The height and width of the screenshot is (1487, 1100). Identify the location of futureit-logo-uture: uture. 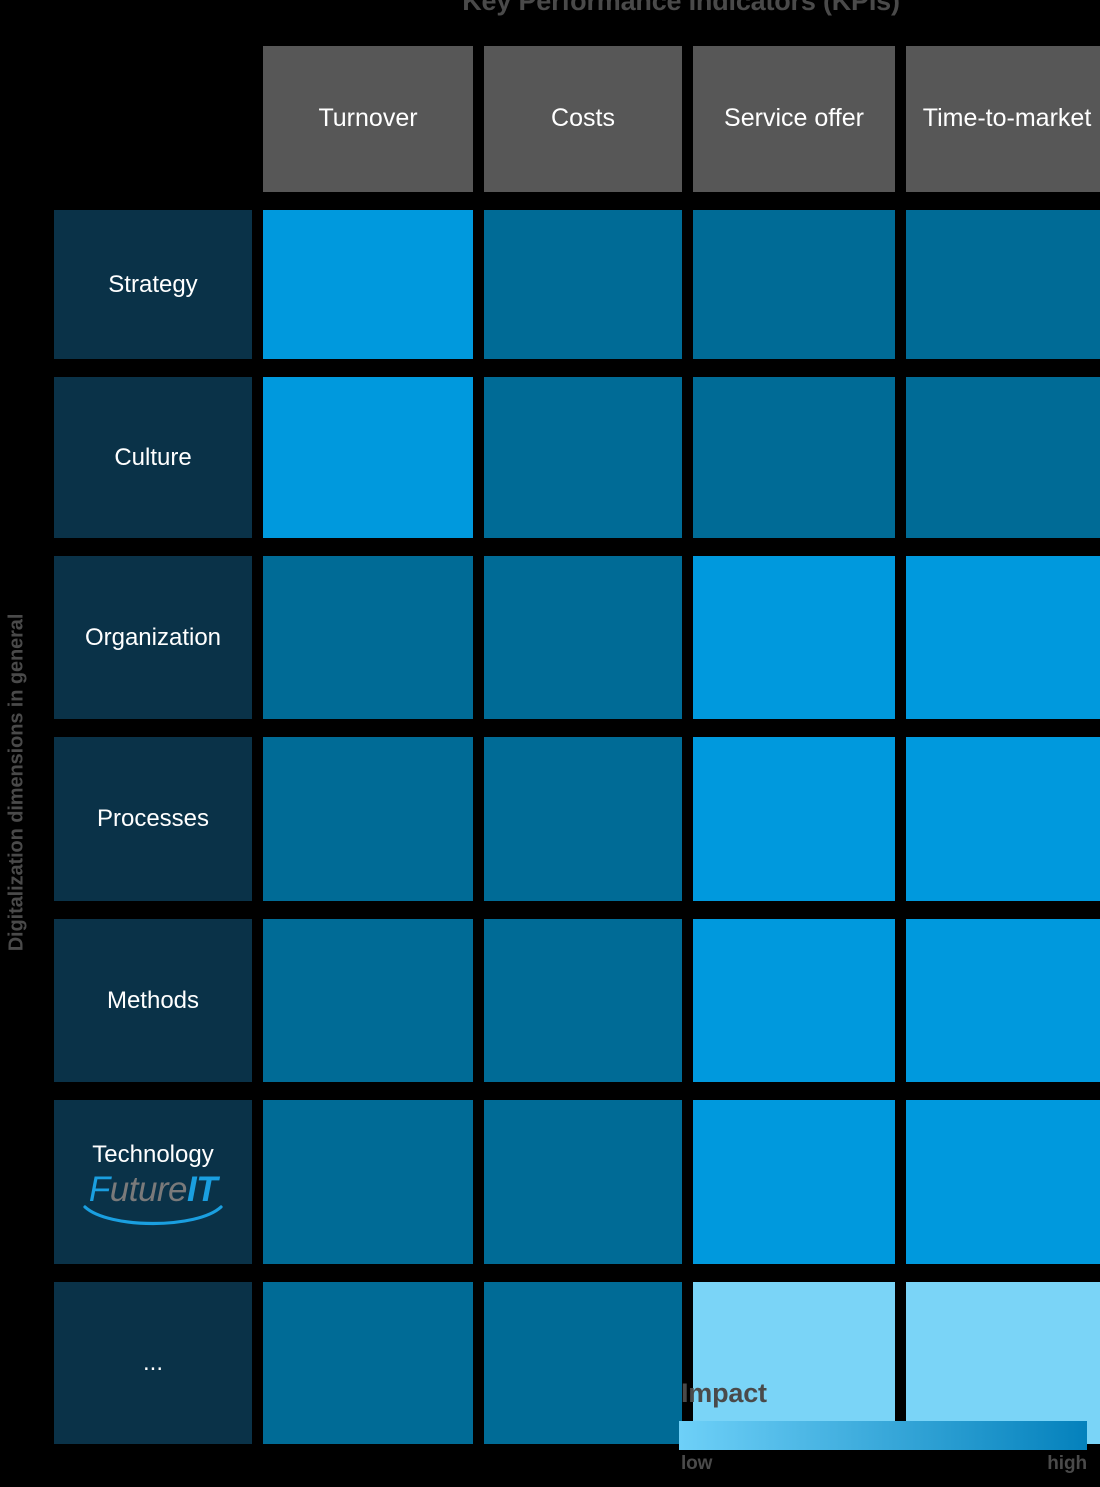
(148, 1189).